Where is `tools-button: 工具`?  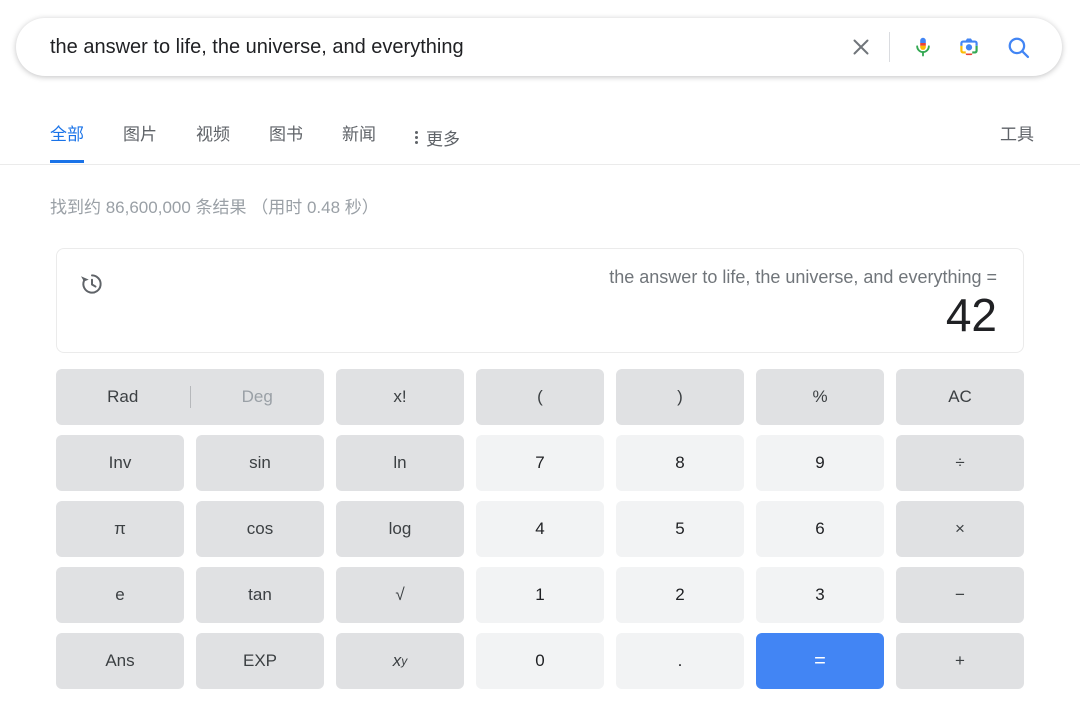
tools-button: 工具 is located at coordinates (1017, 137).